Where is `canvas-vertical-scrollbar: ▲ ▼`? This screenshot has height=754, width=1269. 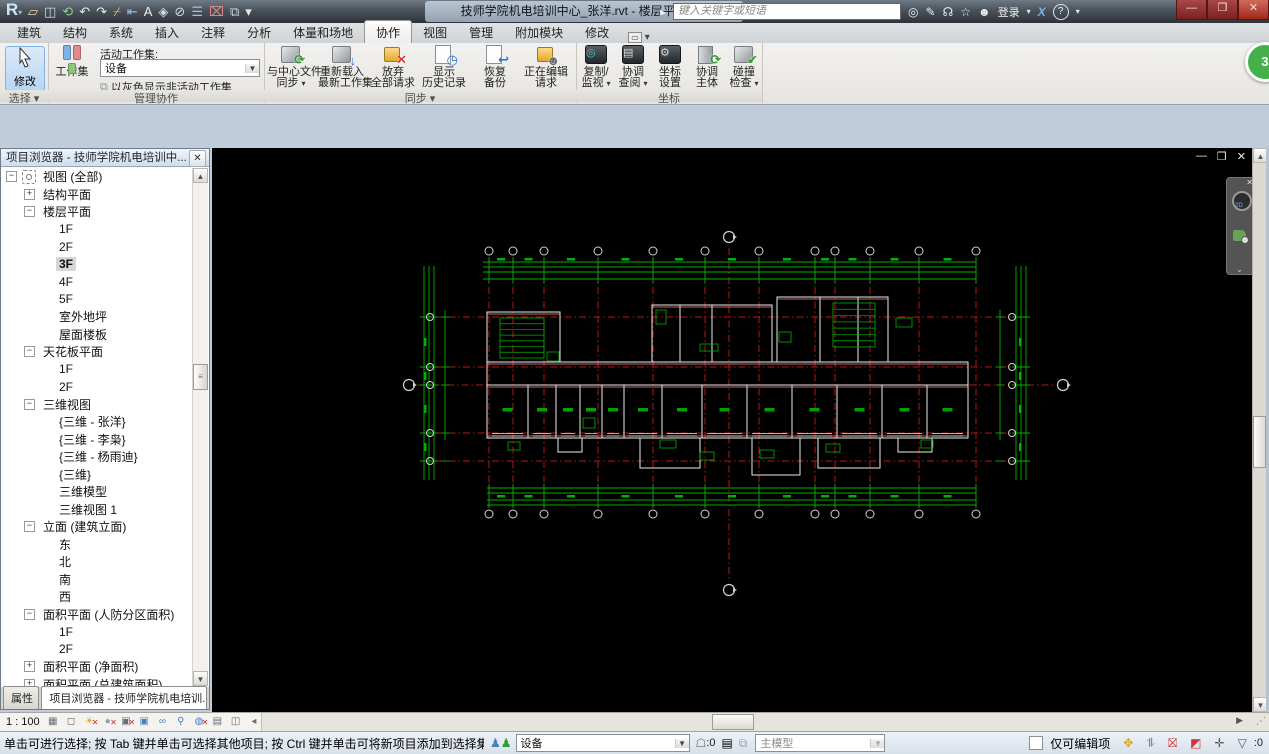 canvas-vertical-scrollbar: ▲ ▼ is located at coordinates (1260, 430).